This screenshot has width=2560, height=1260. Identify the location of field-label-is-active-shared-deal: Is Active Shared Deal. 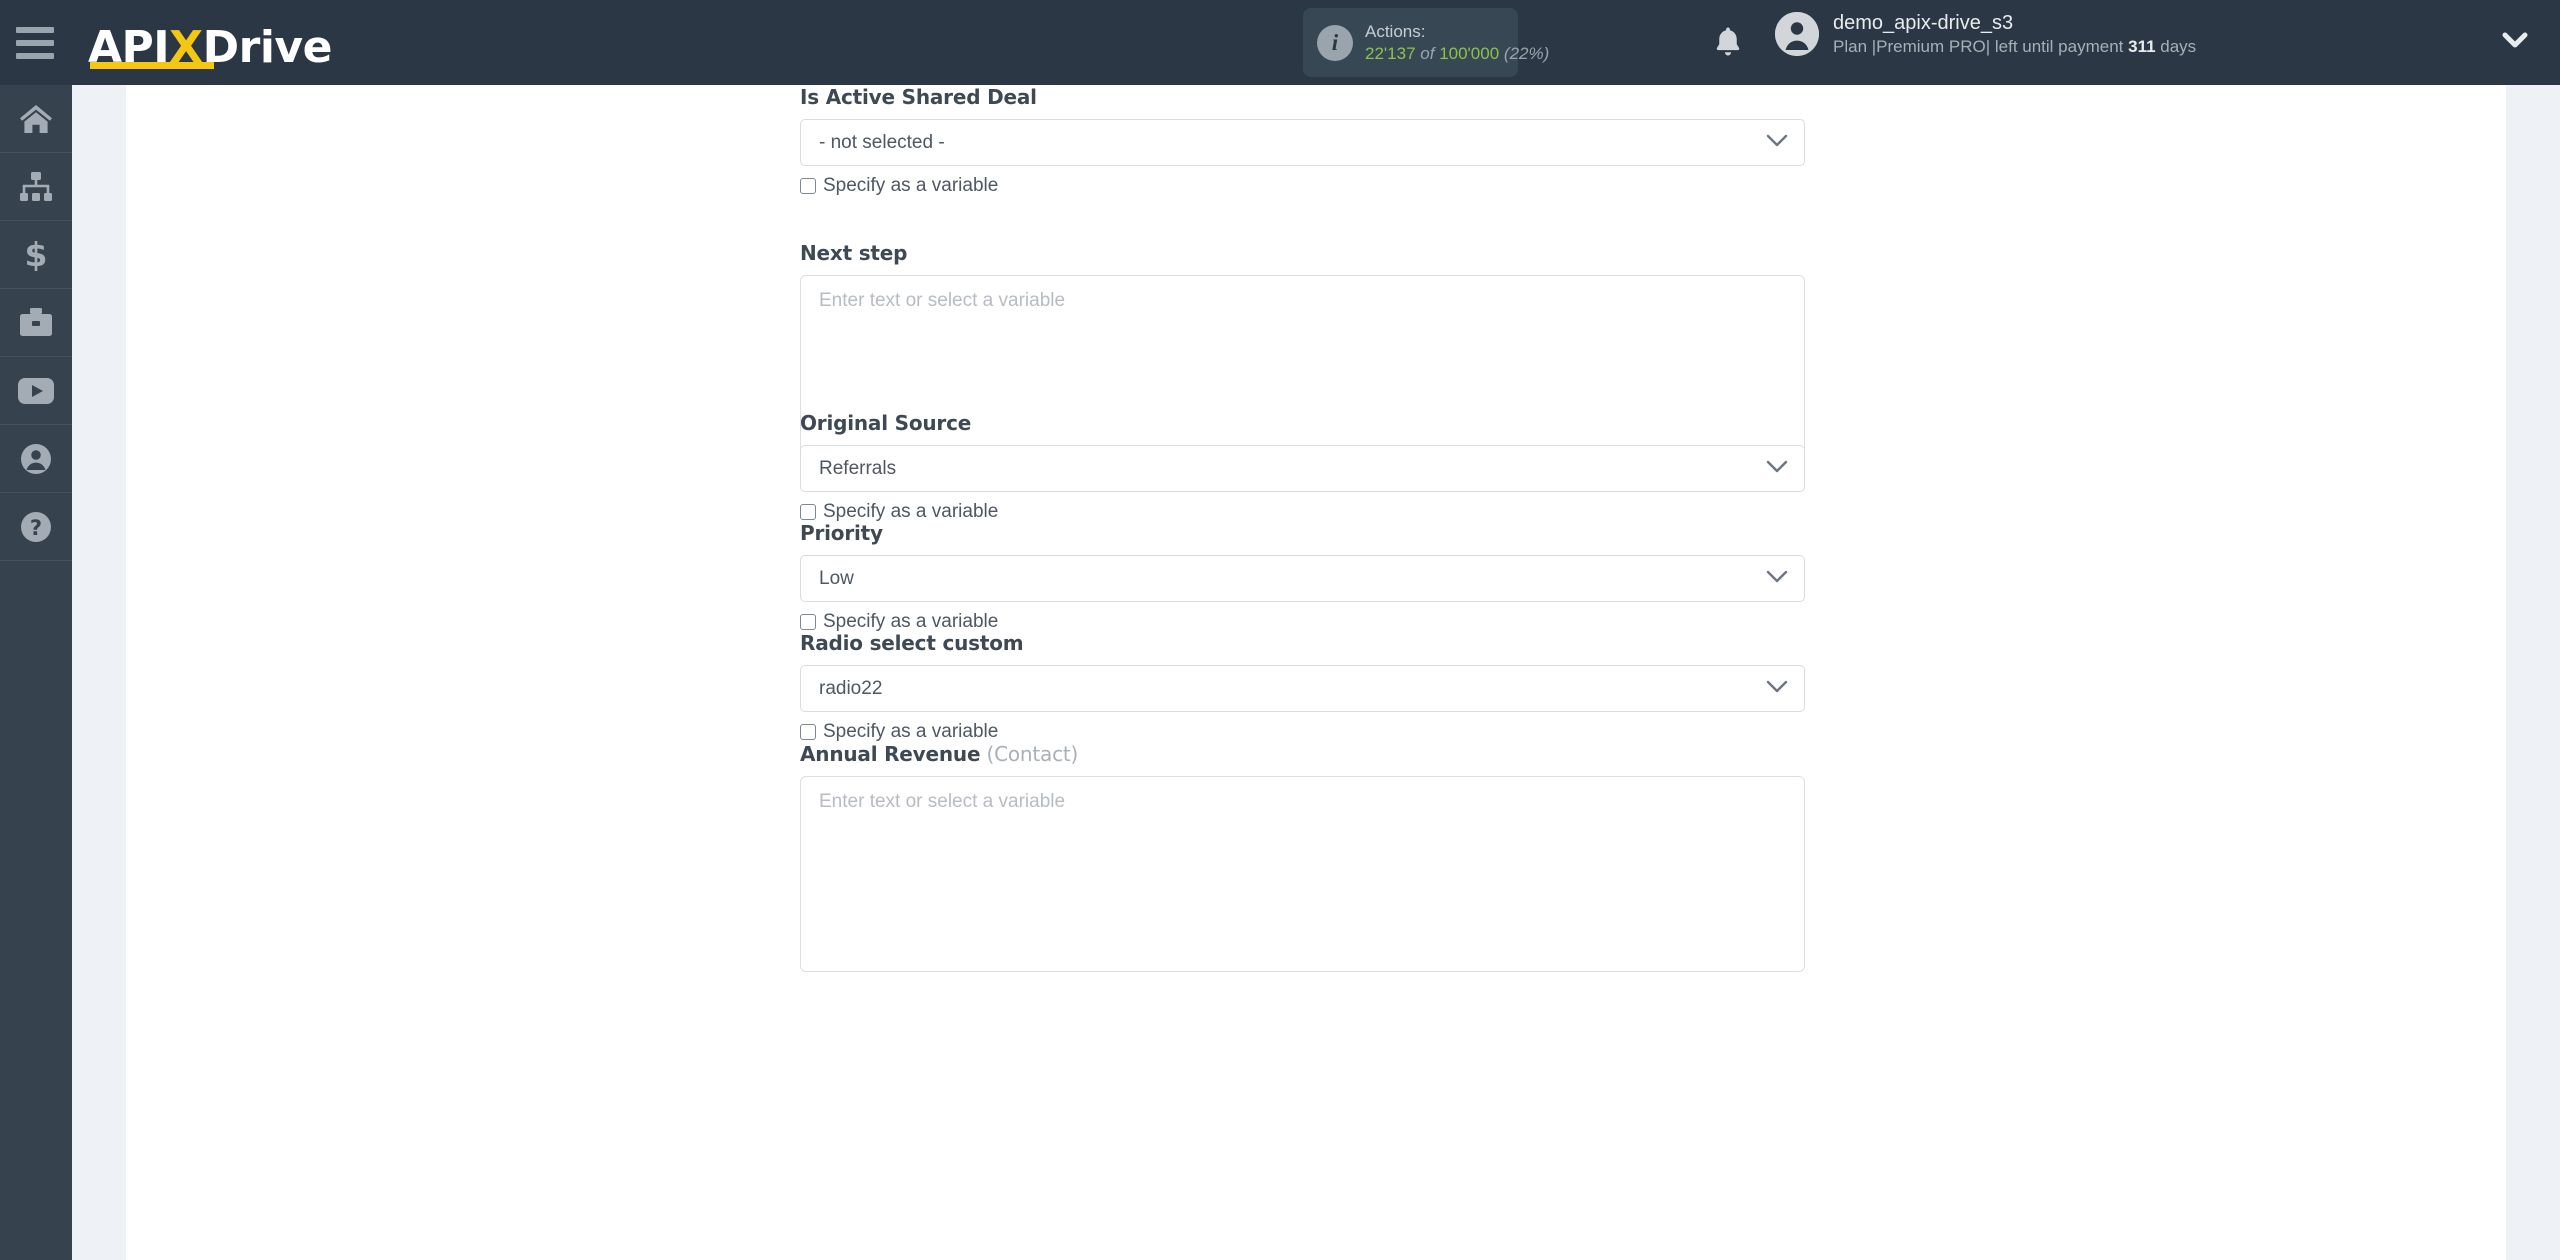
(1302, 97).